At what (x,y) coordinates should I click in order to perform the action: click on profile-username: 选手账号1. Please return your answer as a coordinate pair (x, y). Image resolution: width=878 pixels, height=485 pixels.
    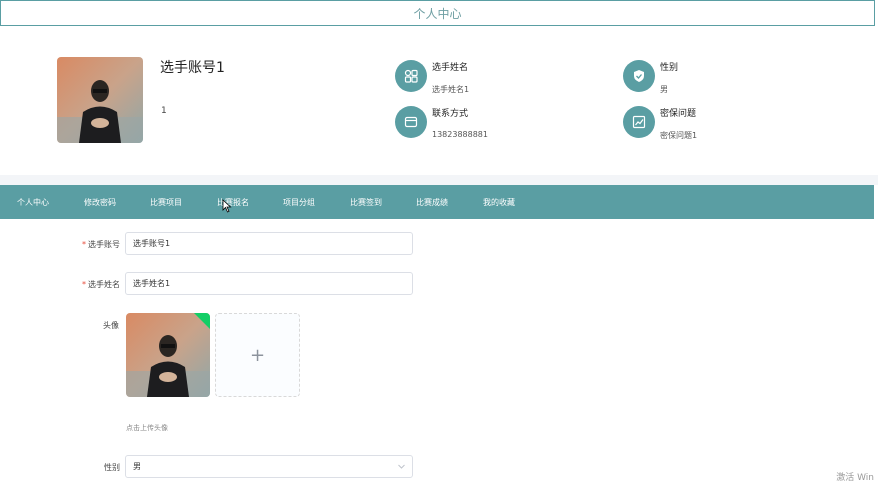
    Looking at the image, I should click on (192, 68).